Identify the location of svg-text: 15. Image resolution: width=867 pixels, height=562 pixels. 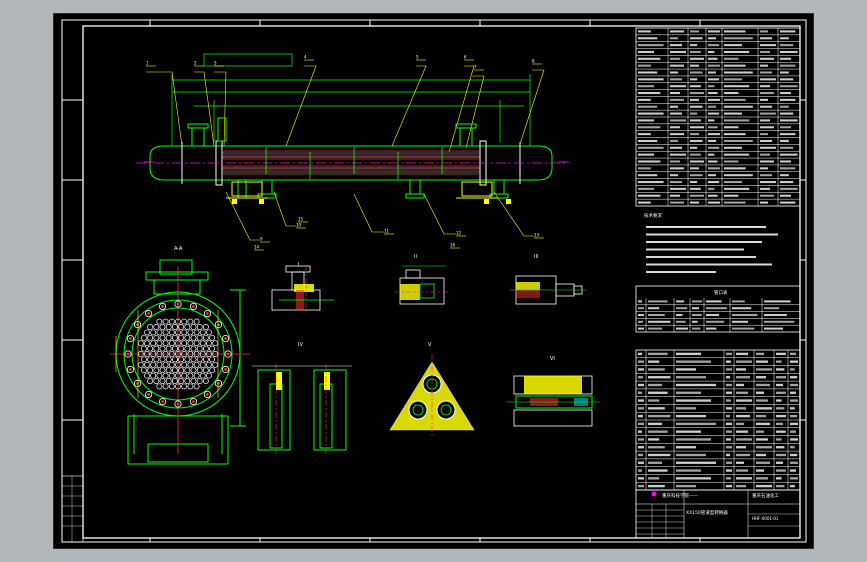
(301, 219).